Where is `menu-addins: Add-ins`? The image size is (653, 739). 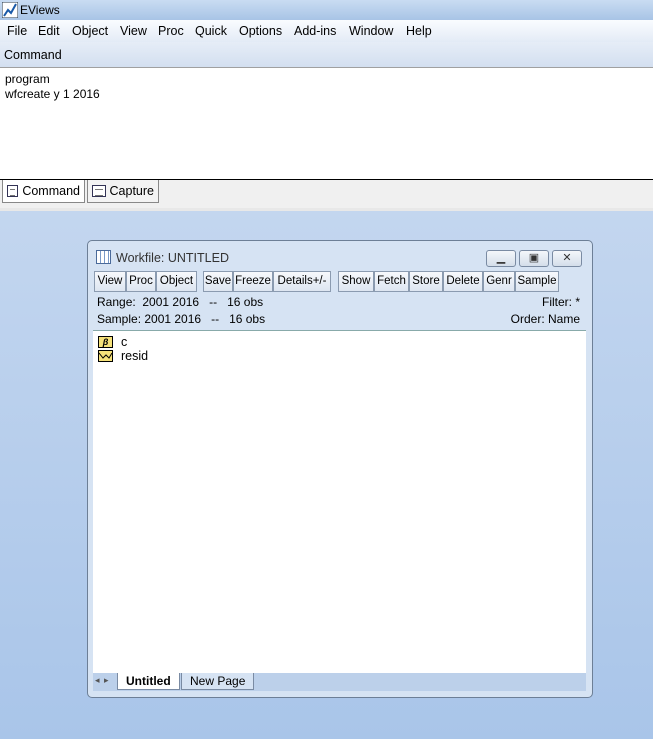 menu-addins: Add-ins is located at coordinates (315, 31).